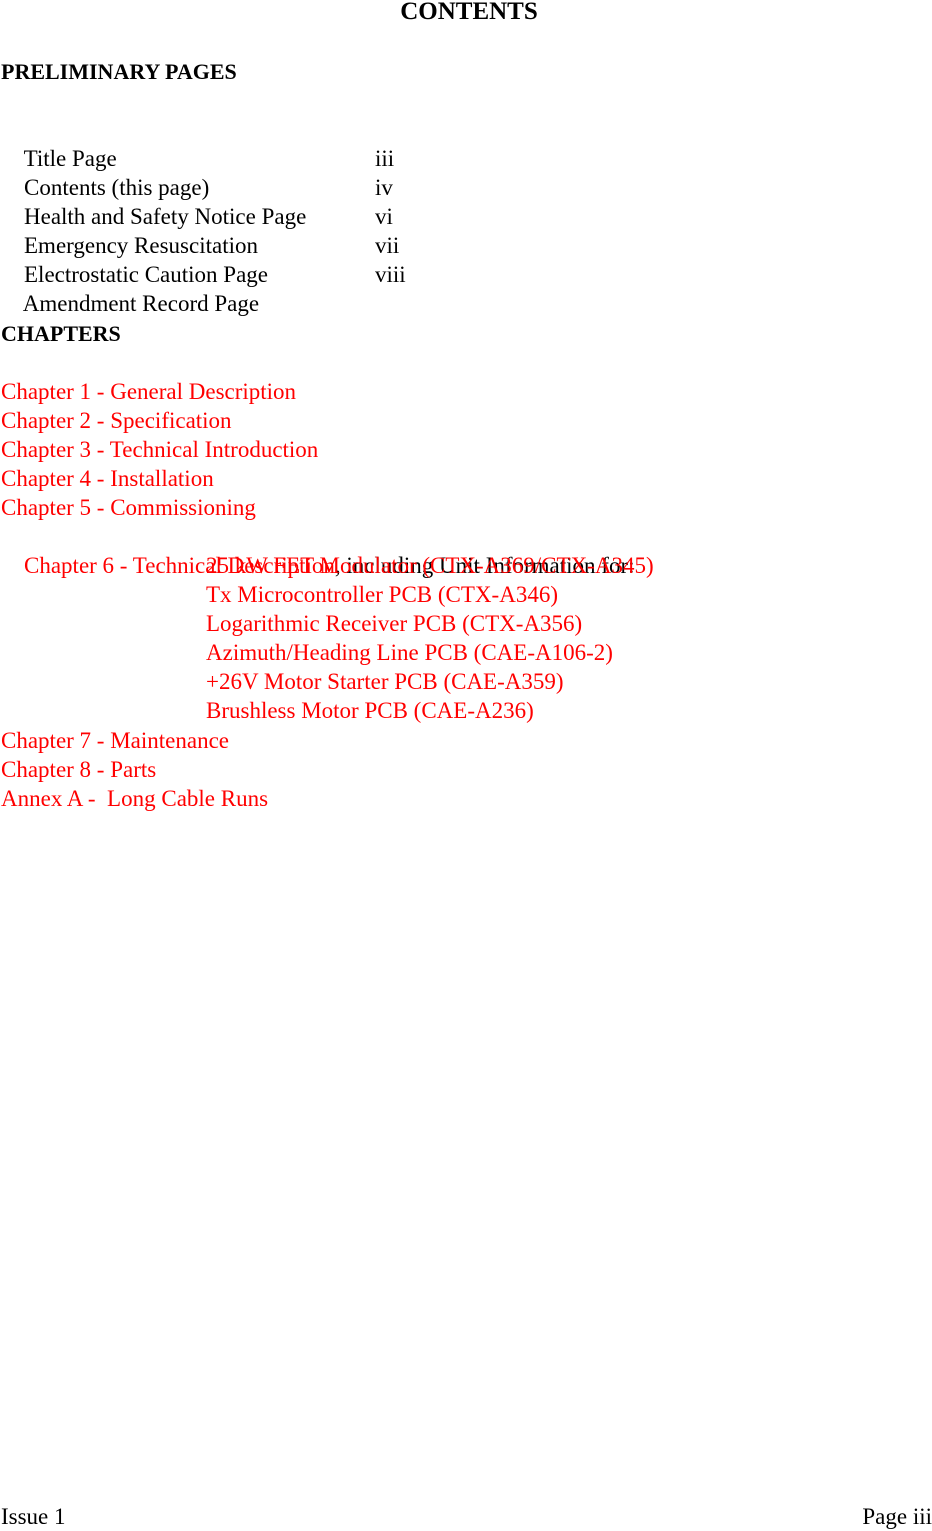 The width and height of the screenshot is (932, 1531). What do you see at coordinates (134, 798) in the screenshot?
I see `annex-link-a: Annex A - Long Cable Runs` at bounding box center [134, 798].